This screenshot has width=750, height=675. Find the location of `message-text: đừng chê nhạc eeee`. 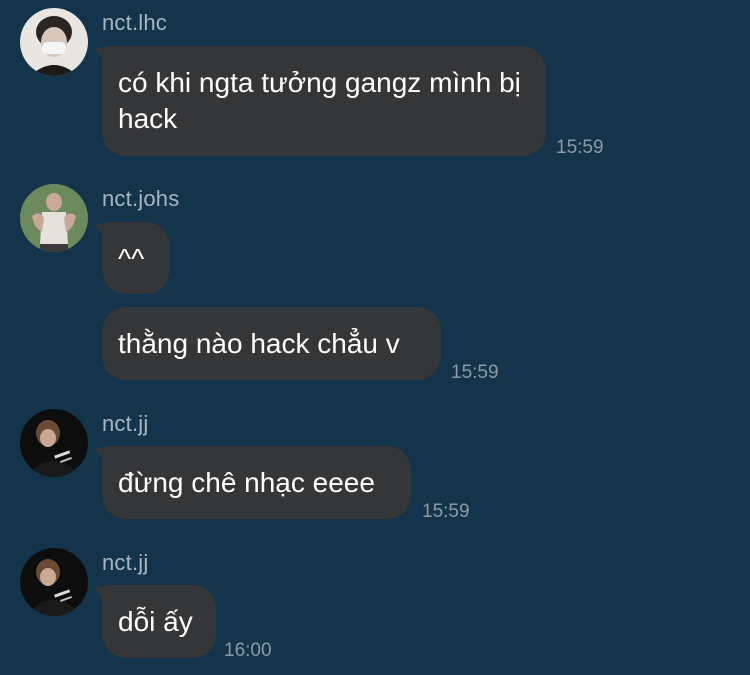

message-text: đừng chê nhạc eeee is located at coordinates (246, 482).